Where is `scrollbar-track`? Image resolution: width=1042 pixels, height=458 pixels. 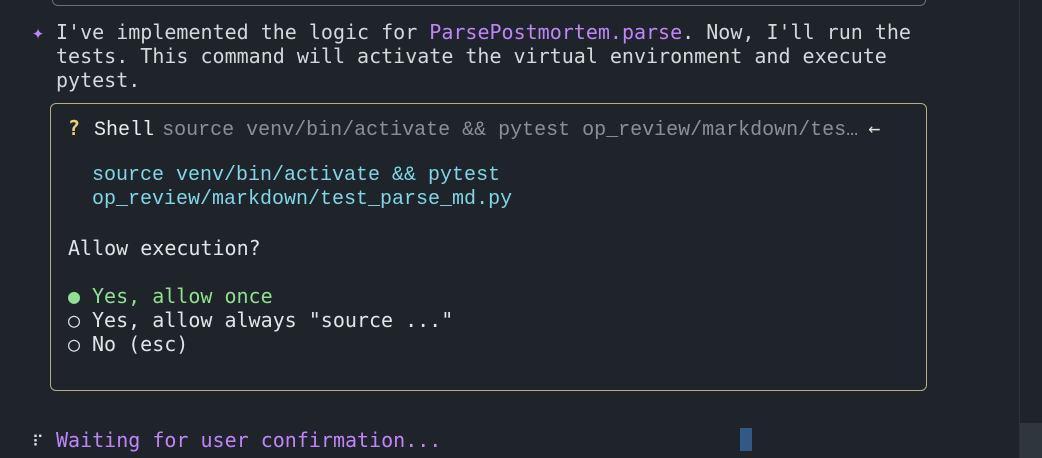 scrollbar-track is located at coordinates (1019, 229).